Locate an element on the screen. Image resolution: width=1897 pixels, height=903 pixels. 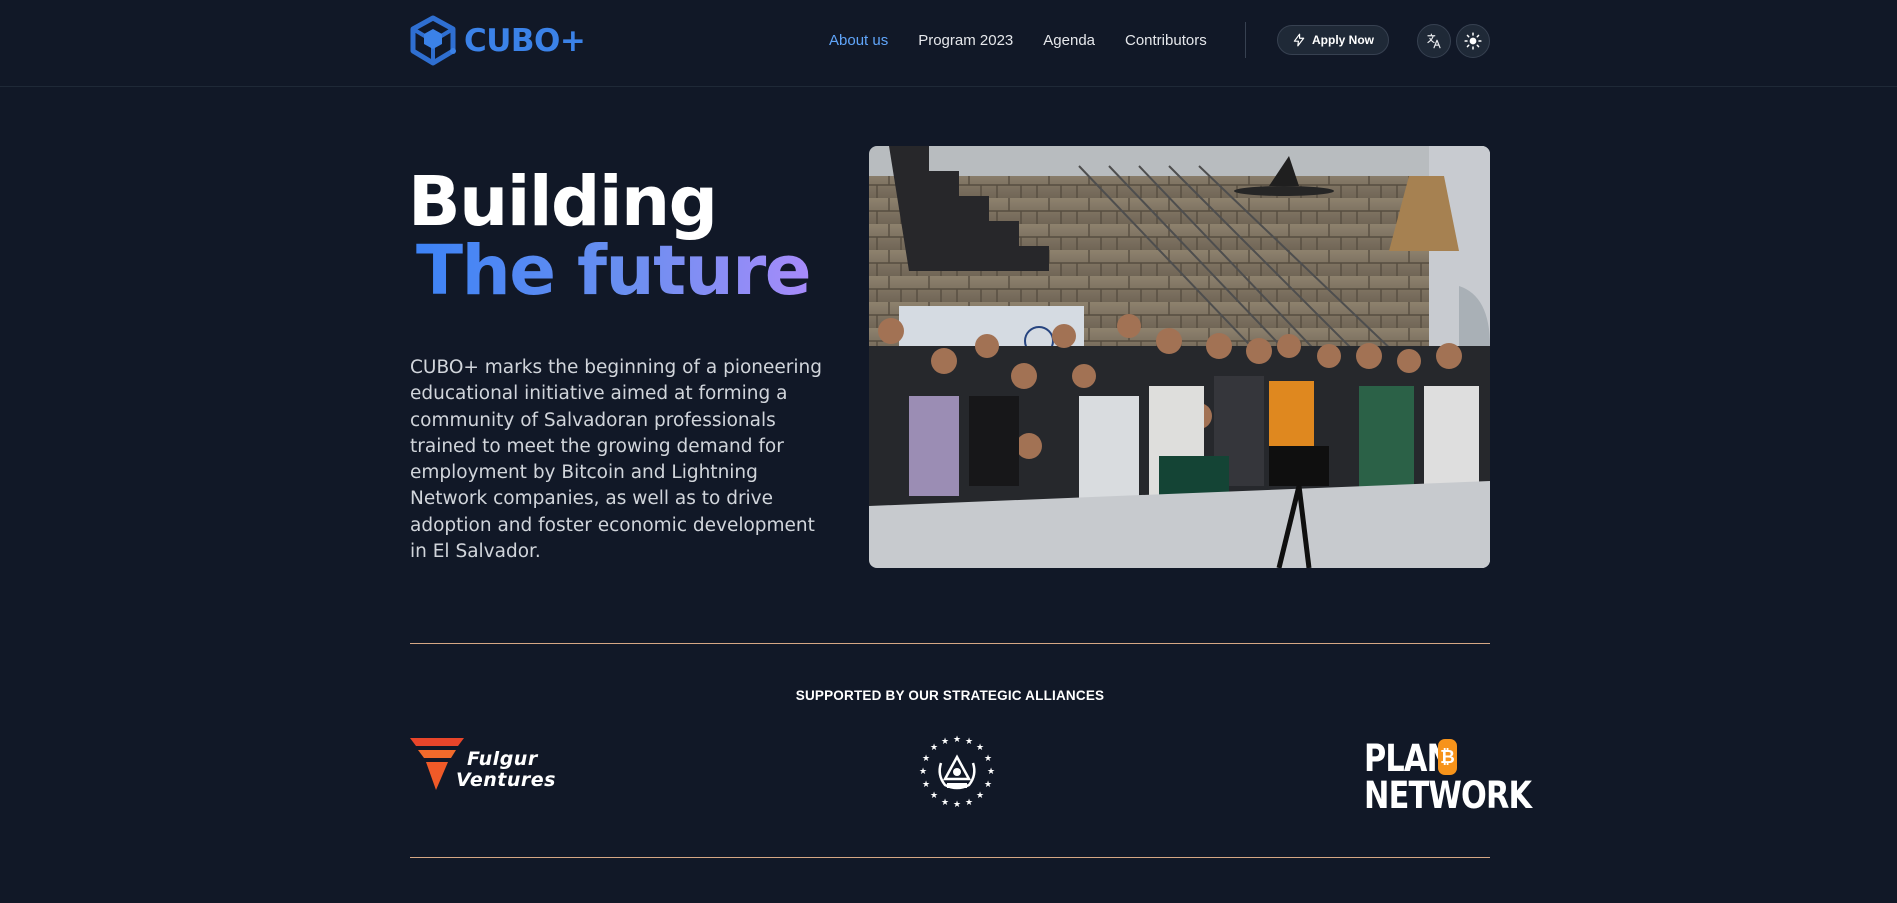
hero-title-line2: The future is located at coordinates (610, 271).